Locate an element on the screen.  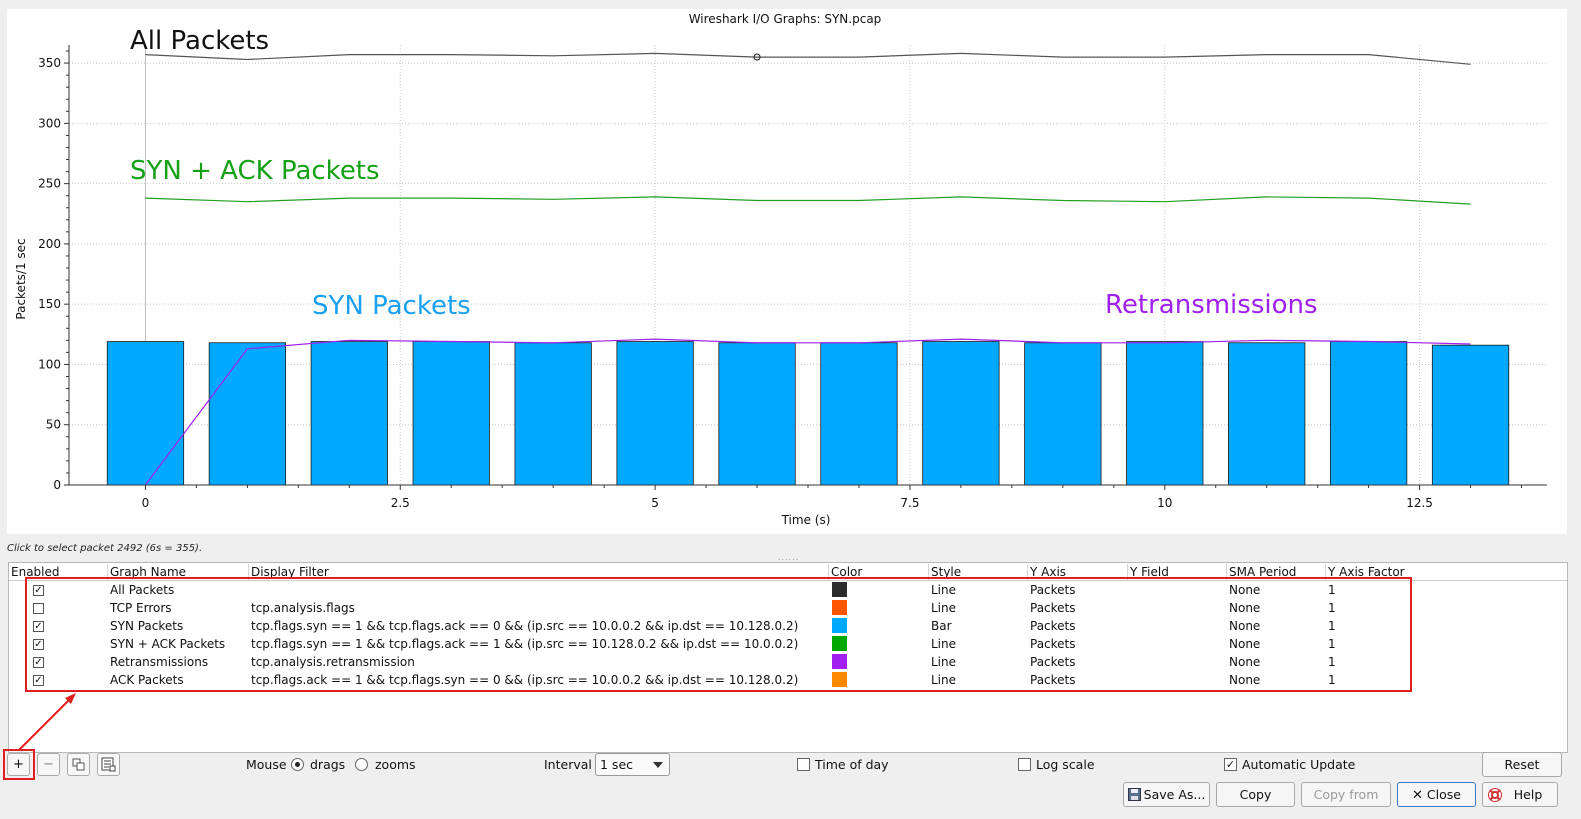
annotation-all-packets: All Packets is located at coordinates (199, 41).